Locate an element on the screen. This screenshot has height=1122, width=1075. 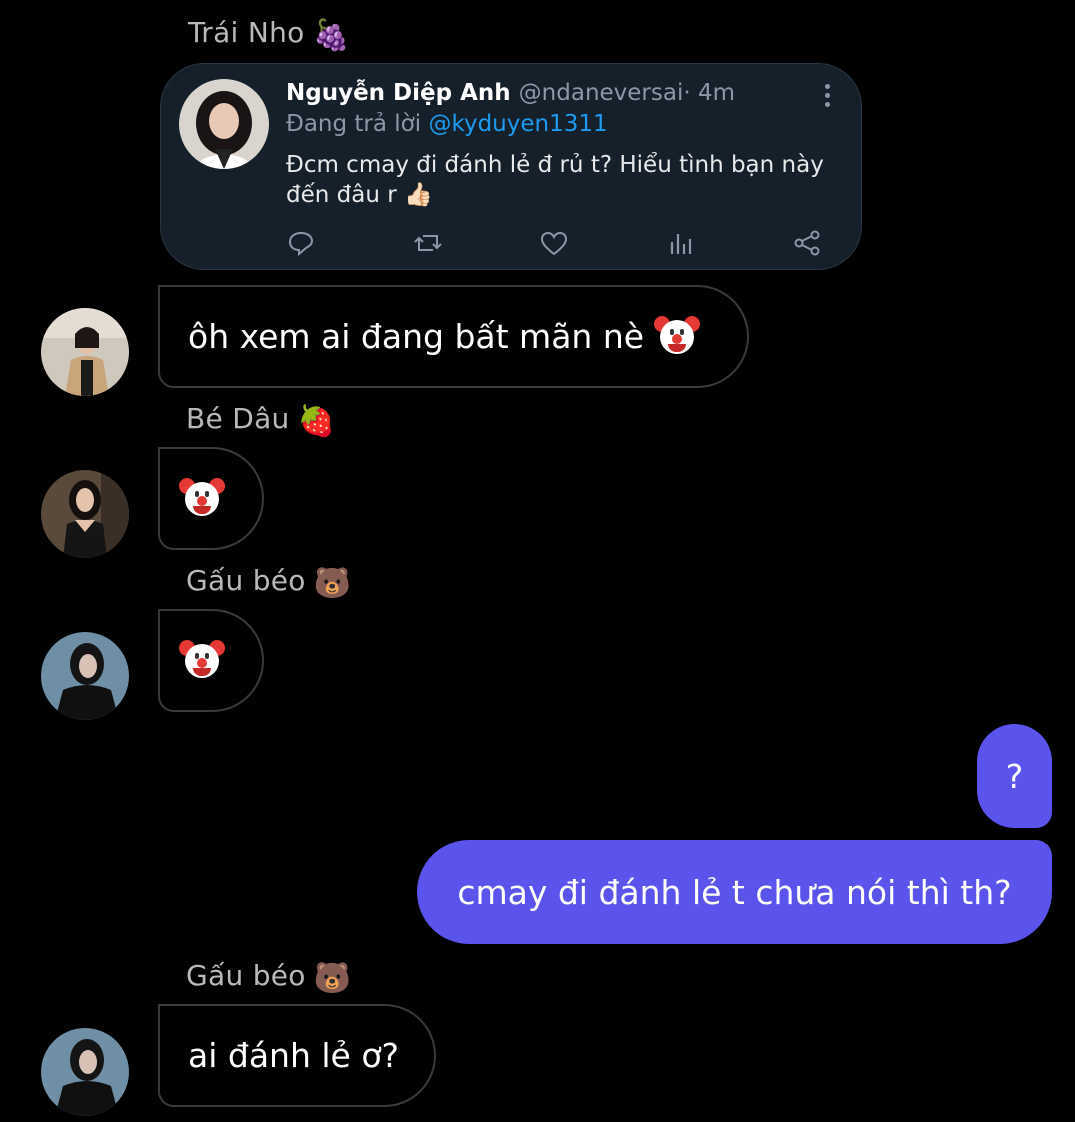
author-name: Nguyễn Diệp Anh is located at coordinates (398, 93).